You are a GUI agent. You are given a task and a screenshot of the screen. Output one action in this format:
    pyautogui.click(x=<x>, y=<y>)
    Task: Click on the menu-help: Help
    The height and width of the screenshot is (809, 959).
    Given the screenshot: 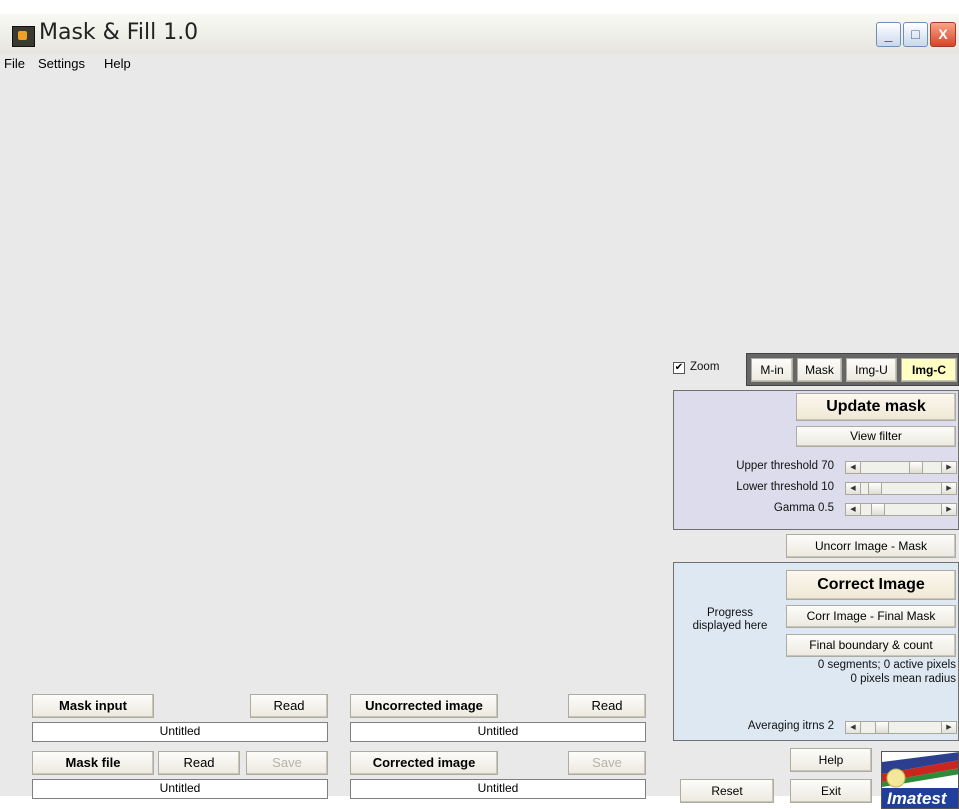 What is the action you would take?
    pyautogui.click(x=117, y=63)
    